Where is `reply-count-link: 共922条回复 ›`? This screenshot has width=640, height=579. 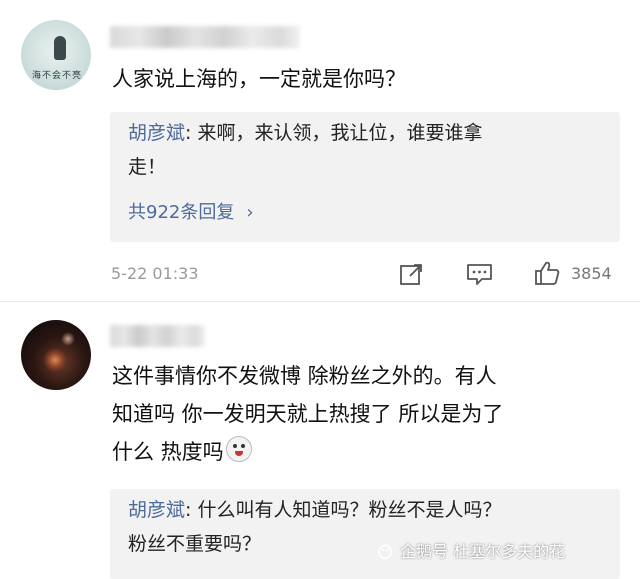
reply-count-link: 共922条回复 › is located at coordinates (191, 211).